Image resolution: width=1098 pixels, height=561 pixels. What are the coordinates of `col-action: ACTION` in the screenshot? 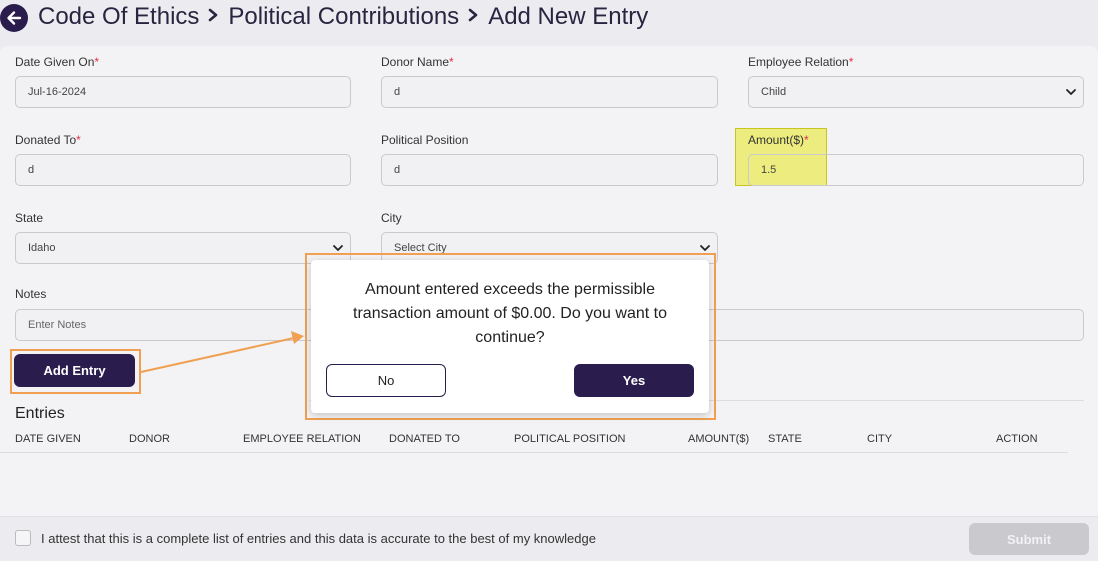 It's located at (1017, 439).